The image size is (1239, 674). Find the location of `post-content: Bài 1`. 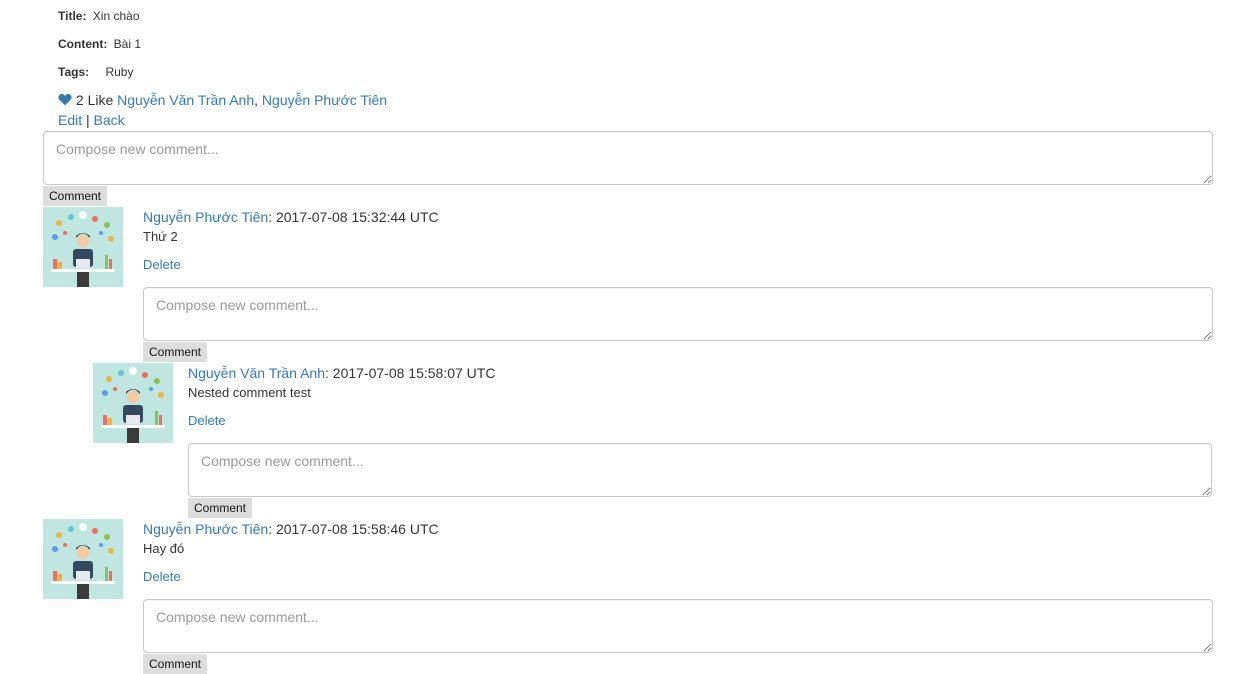

post-content: Bài 1 is located at coordinates (127, 44).